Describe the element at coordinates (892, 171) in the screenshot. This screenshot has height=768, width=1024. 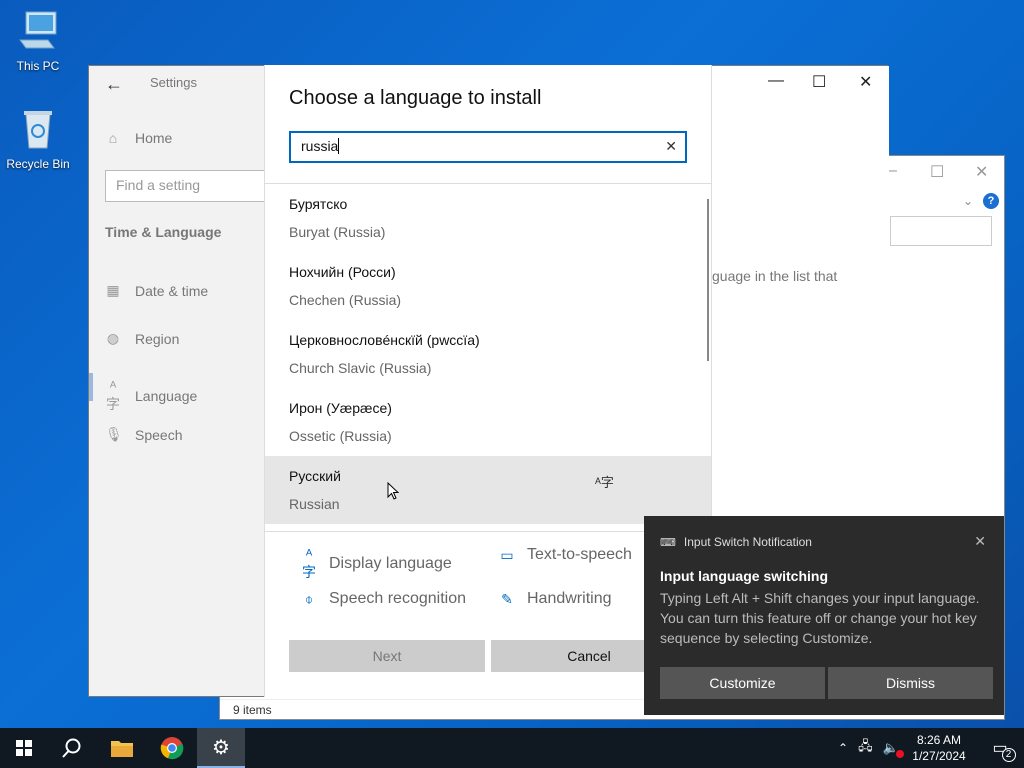
I see `minimize-icon: –` at that location.